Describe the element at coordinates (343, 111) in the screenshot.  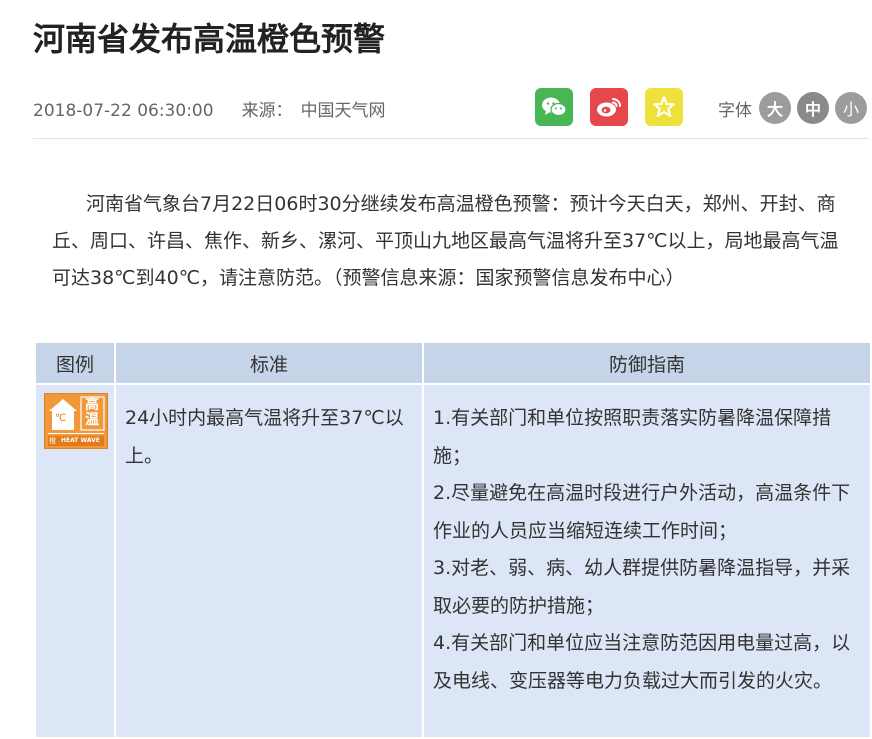
I see `source-value: 中国天气网` at that location.